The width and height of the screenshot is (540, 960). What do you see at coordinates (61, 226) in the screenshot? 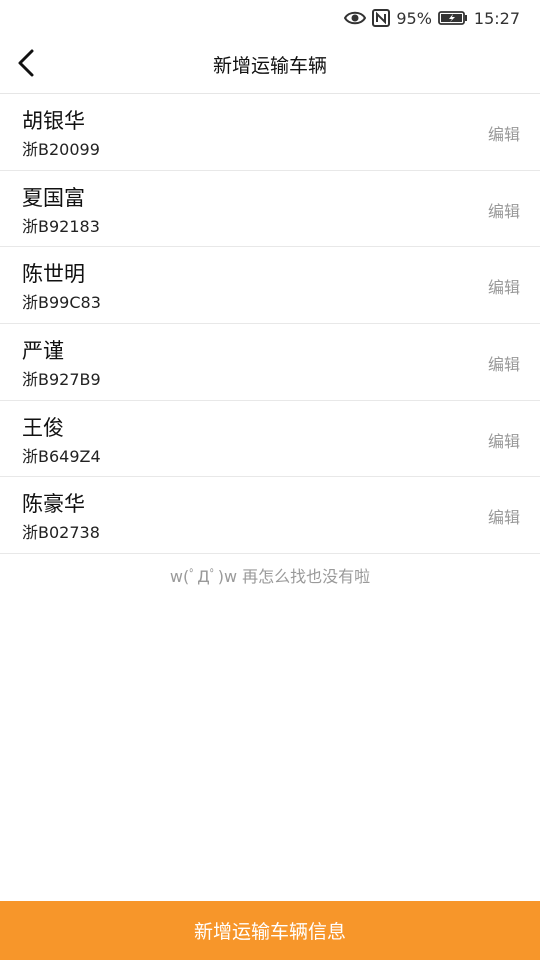
I see `plate-number: 浙B92183` at bounding box center [61, 226].